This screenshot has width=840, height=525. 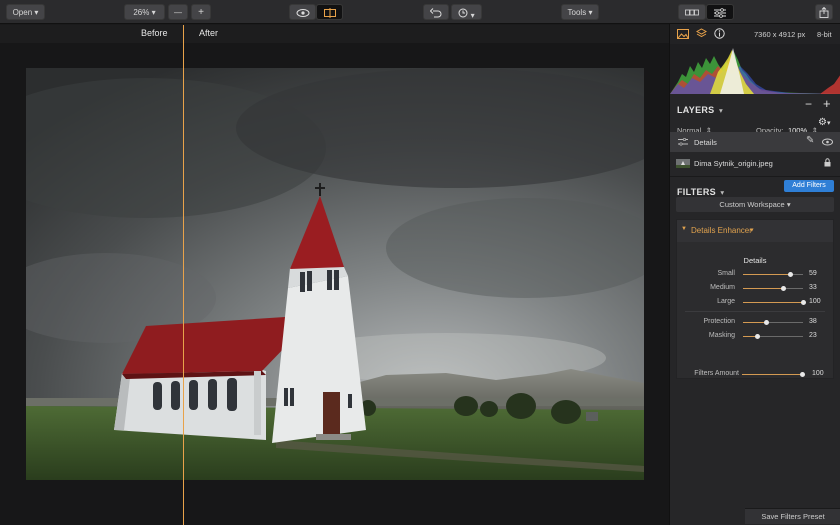 I want to click on undo-icon, so click(x=435, y=13).